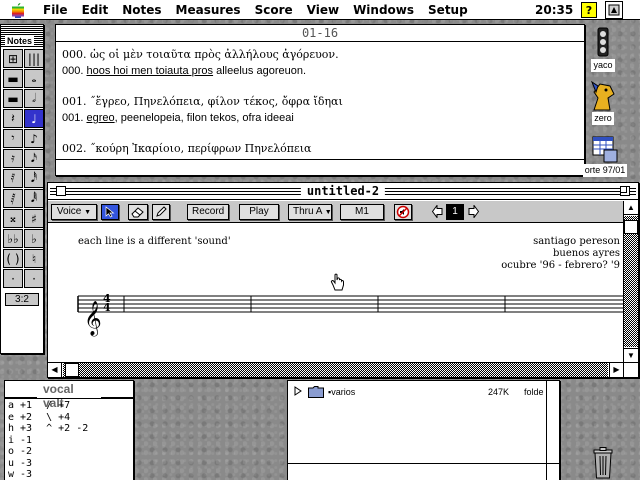 This screenshot has width=640, height=480. I want to click on menu-clock: 20:35, so click(554, 10).